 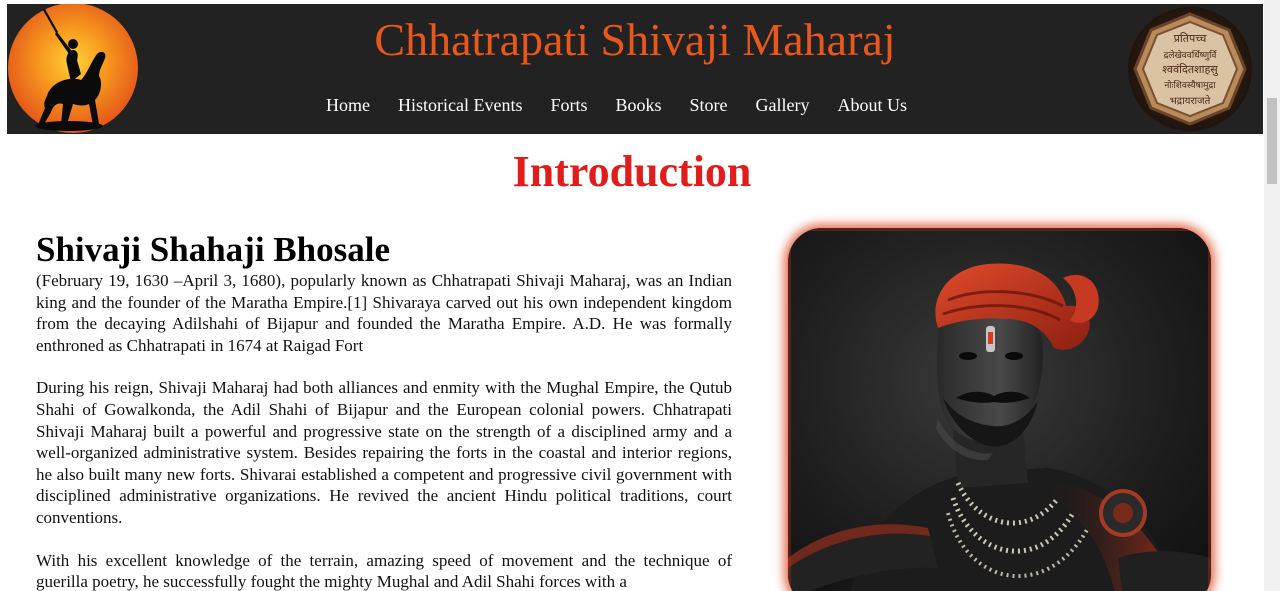 What do you see at coordinates (639, 105) in the screenshot?
I see `nav-books: Books` at bounding box center [639, 105].